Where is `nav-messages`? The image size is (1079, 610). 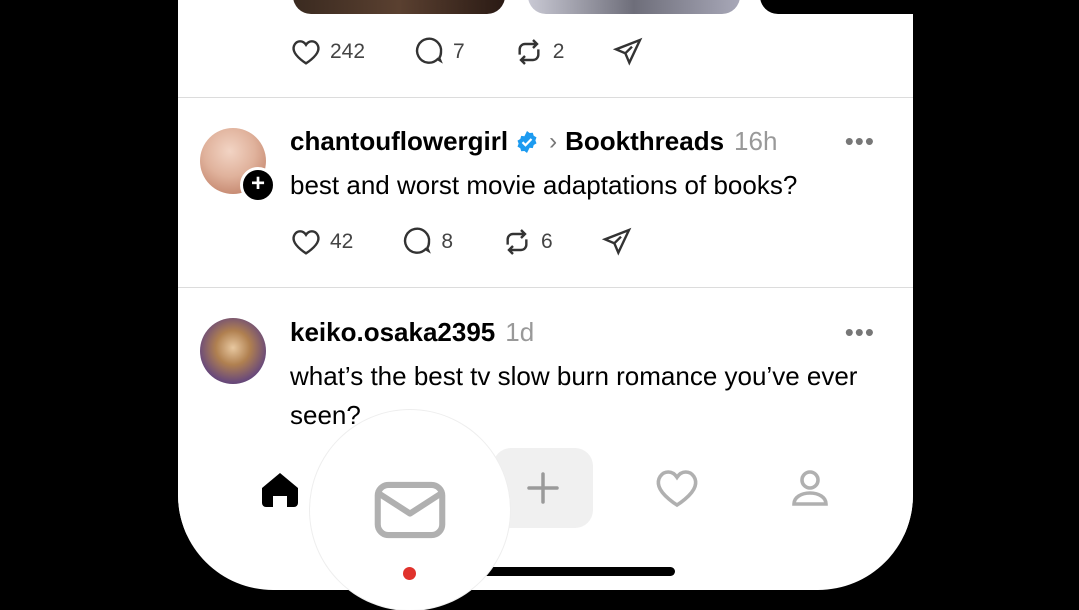
nav-messages is located at coordinates (410, 510).